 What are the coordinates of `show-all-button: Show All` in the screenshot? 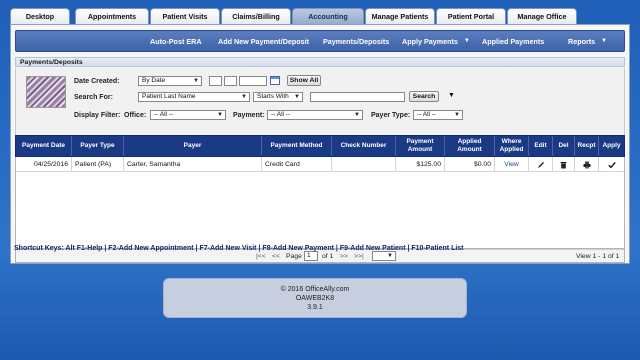 It's located at (304, 80).